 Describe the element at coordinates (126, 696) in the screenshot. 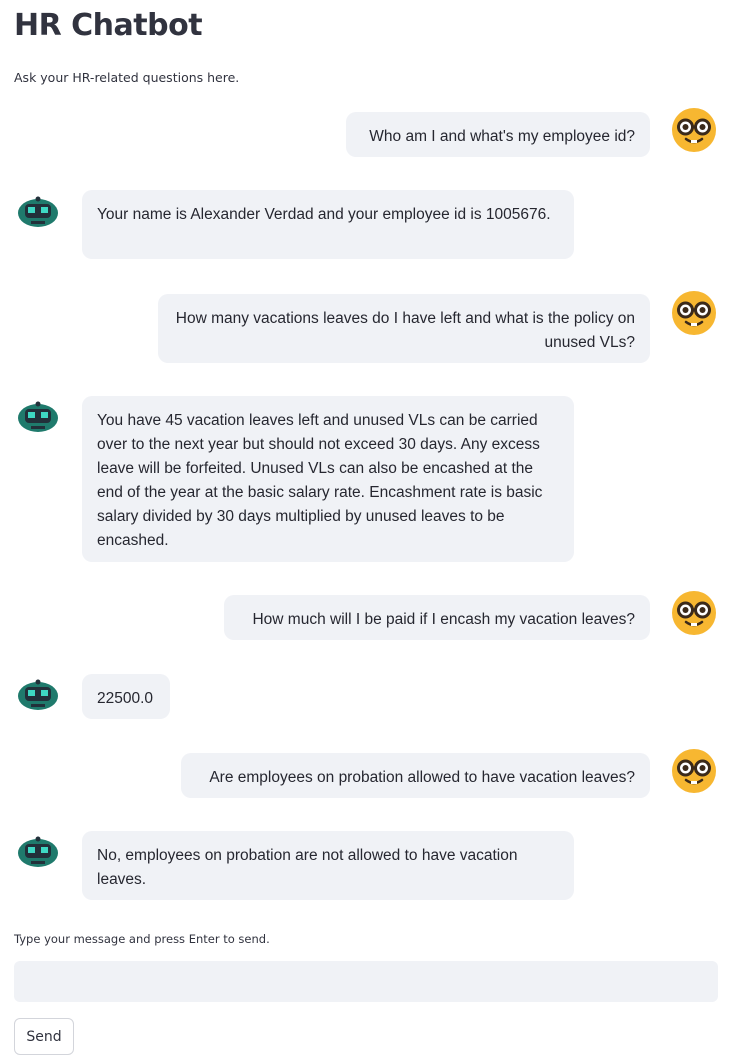

I see `bot-message-bubble: 22500.0` at that location.